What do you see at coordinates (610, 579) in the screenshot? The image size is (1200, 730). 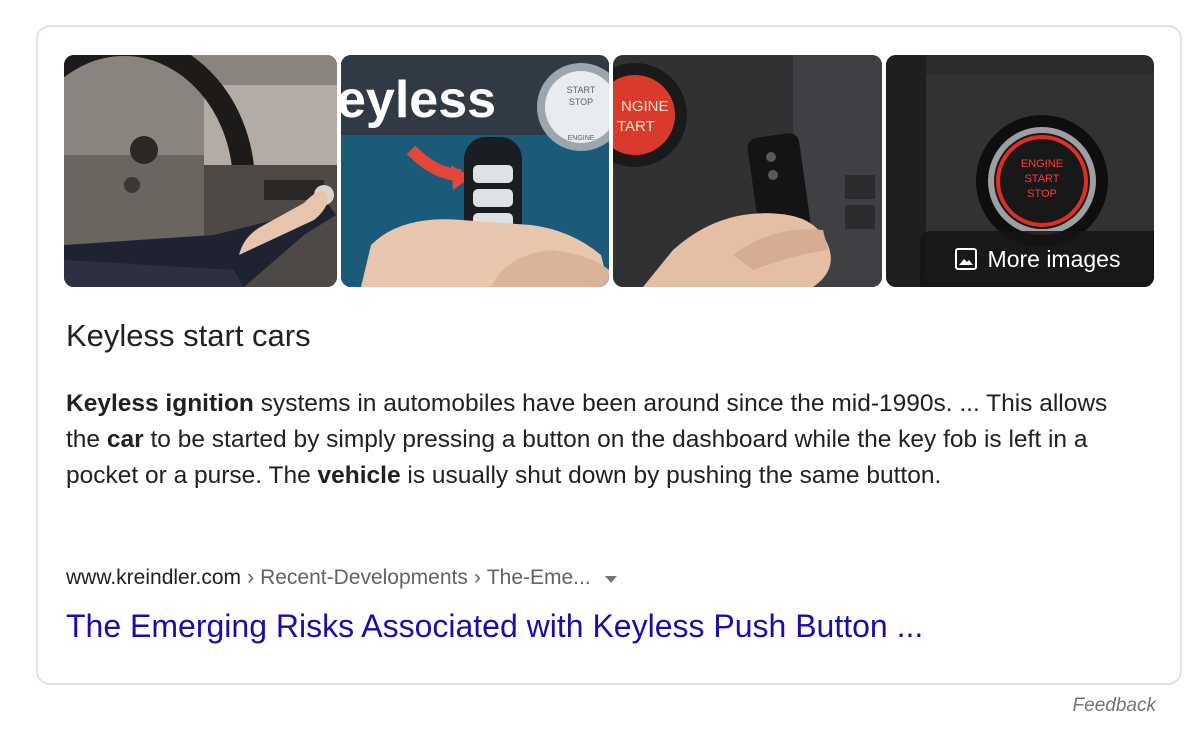 I see `chevron-down-icon` at bounding box center [610, 579].